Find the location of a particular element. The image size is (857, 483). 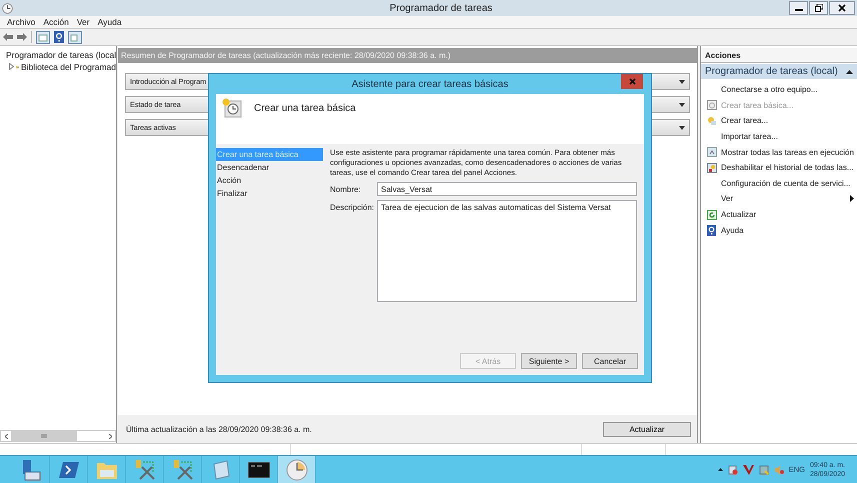

field-label: Nombre: is located at coordinates (346, 190).